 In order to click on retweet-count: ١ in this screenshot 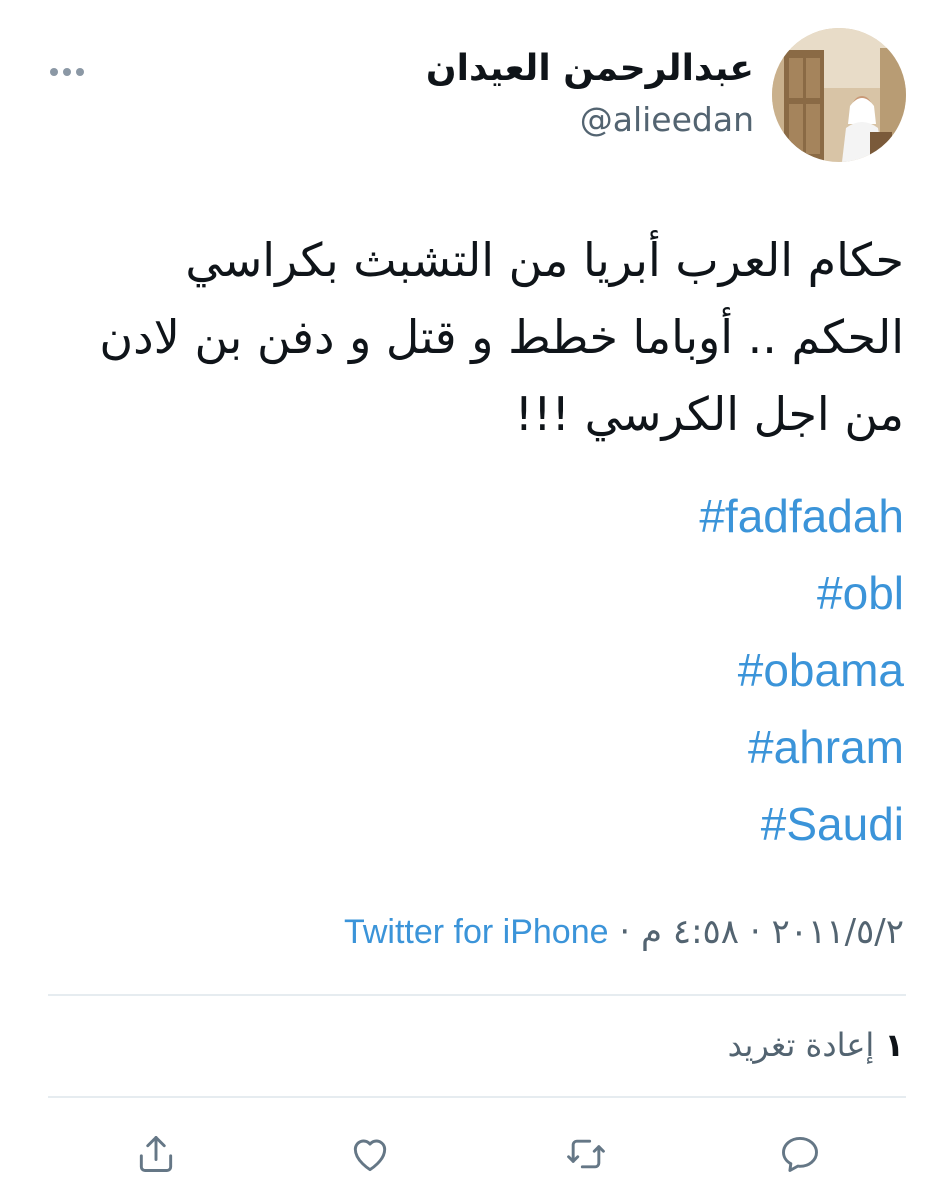, I will do `click(894, 1045)`.